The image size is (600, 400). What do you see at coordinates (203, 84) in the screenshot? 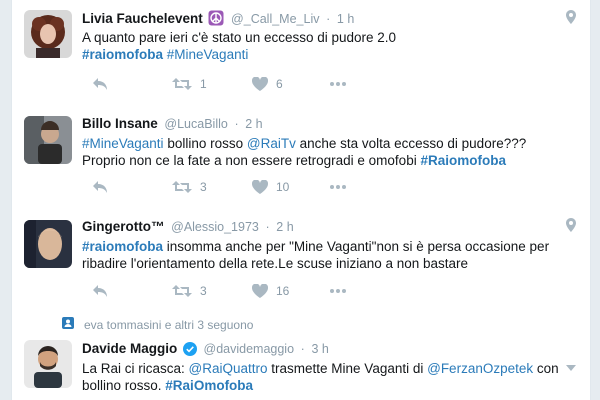
I see `retweet-count: 1` at bounding box center [203, 84].